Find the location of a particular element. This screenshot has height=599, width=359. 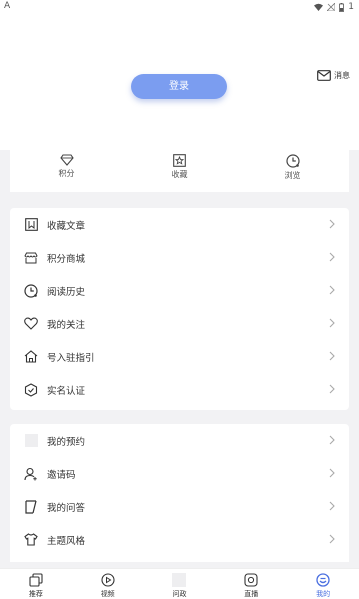

menu-item-following: 我的关注 is located at coordinates (179, 323).